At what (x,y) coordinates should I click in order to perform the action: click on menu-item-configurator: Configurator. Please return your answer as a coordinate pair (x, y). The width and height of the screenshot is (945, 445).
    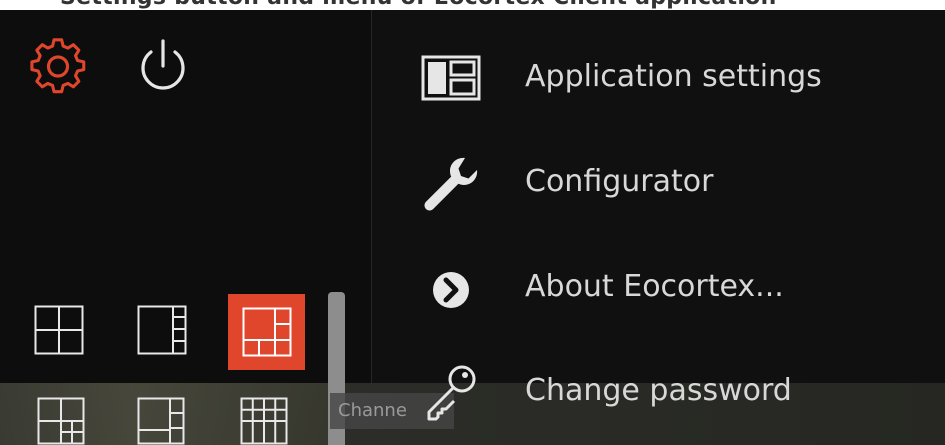
    Looking at the image, I should click on (658, 182).